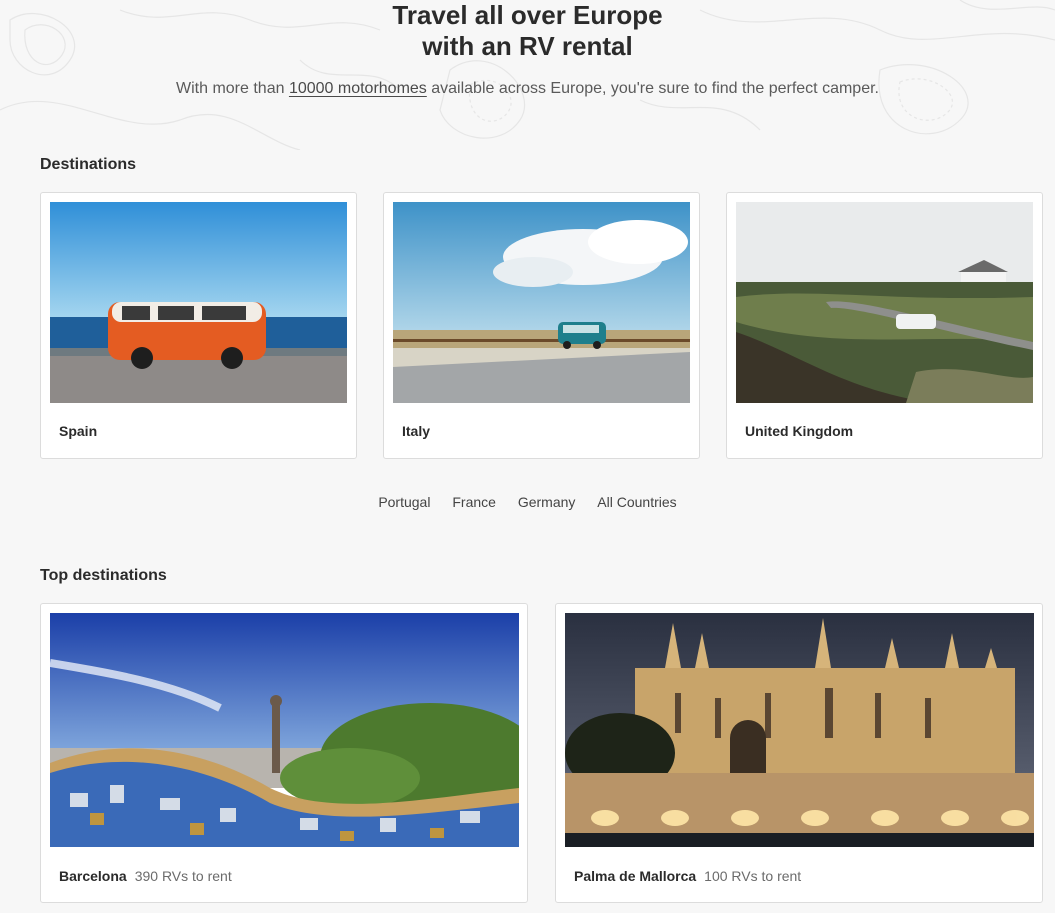 The width and height of the screenshot is (1055, 913). What do you see at coordinates (753, 876) in the screenshot?
I see `rv-count: 100 RVs to rent` at bounding box center [753, 876].